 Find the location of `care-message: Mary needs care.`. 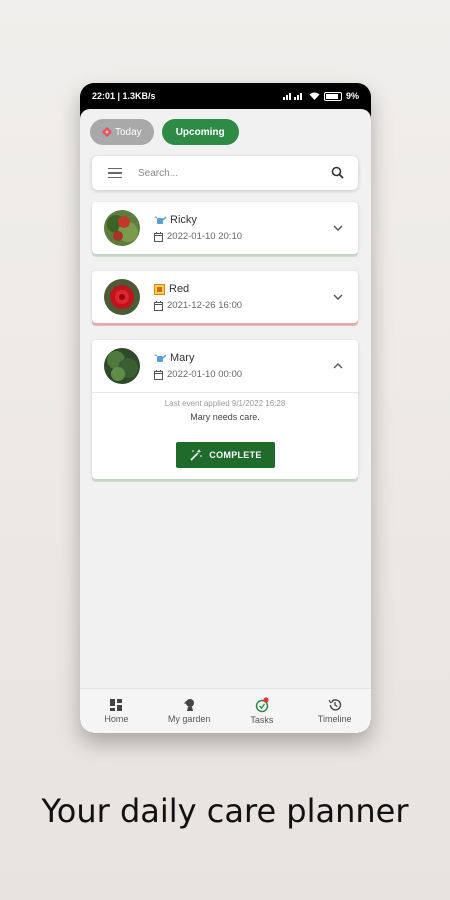

care-message: Mary needs care. is located at coordinates (225, 417).